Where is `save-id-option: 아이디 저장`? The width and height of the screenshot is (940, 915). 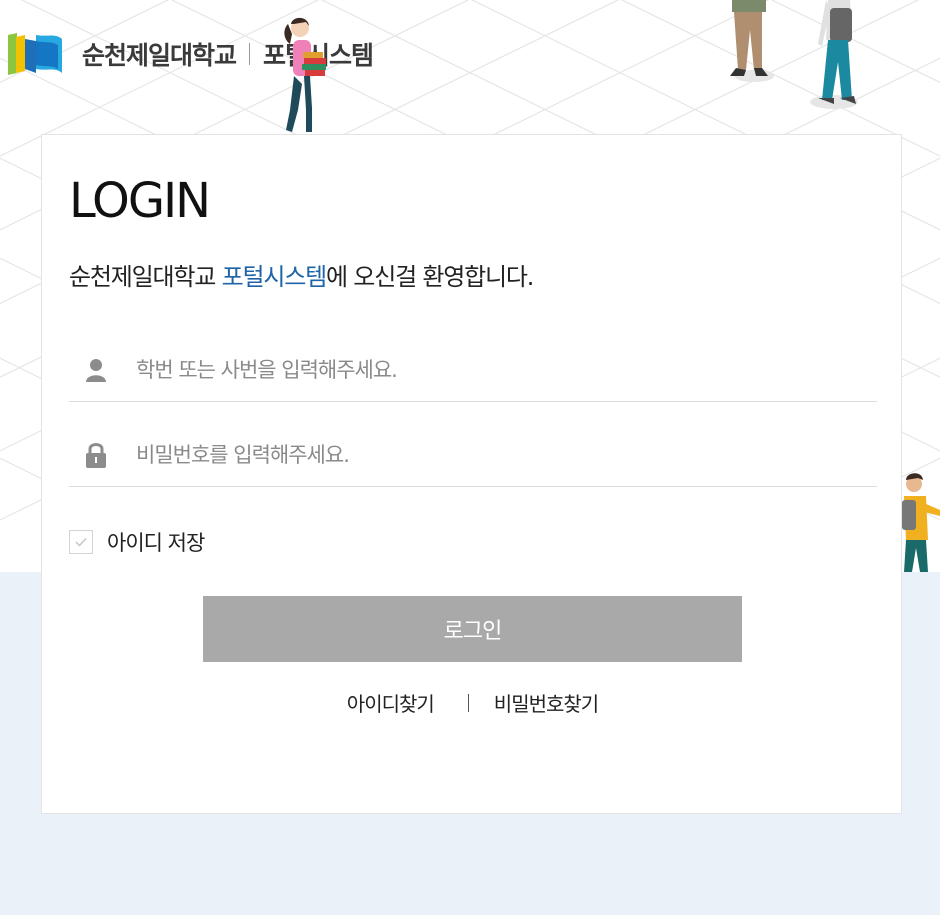
save-id-option: 아이디 저장 is located at coordinates (137, 542).